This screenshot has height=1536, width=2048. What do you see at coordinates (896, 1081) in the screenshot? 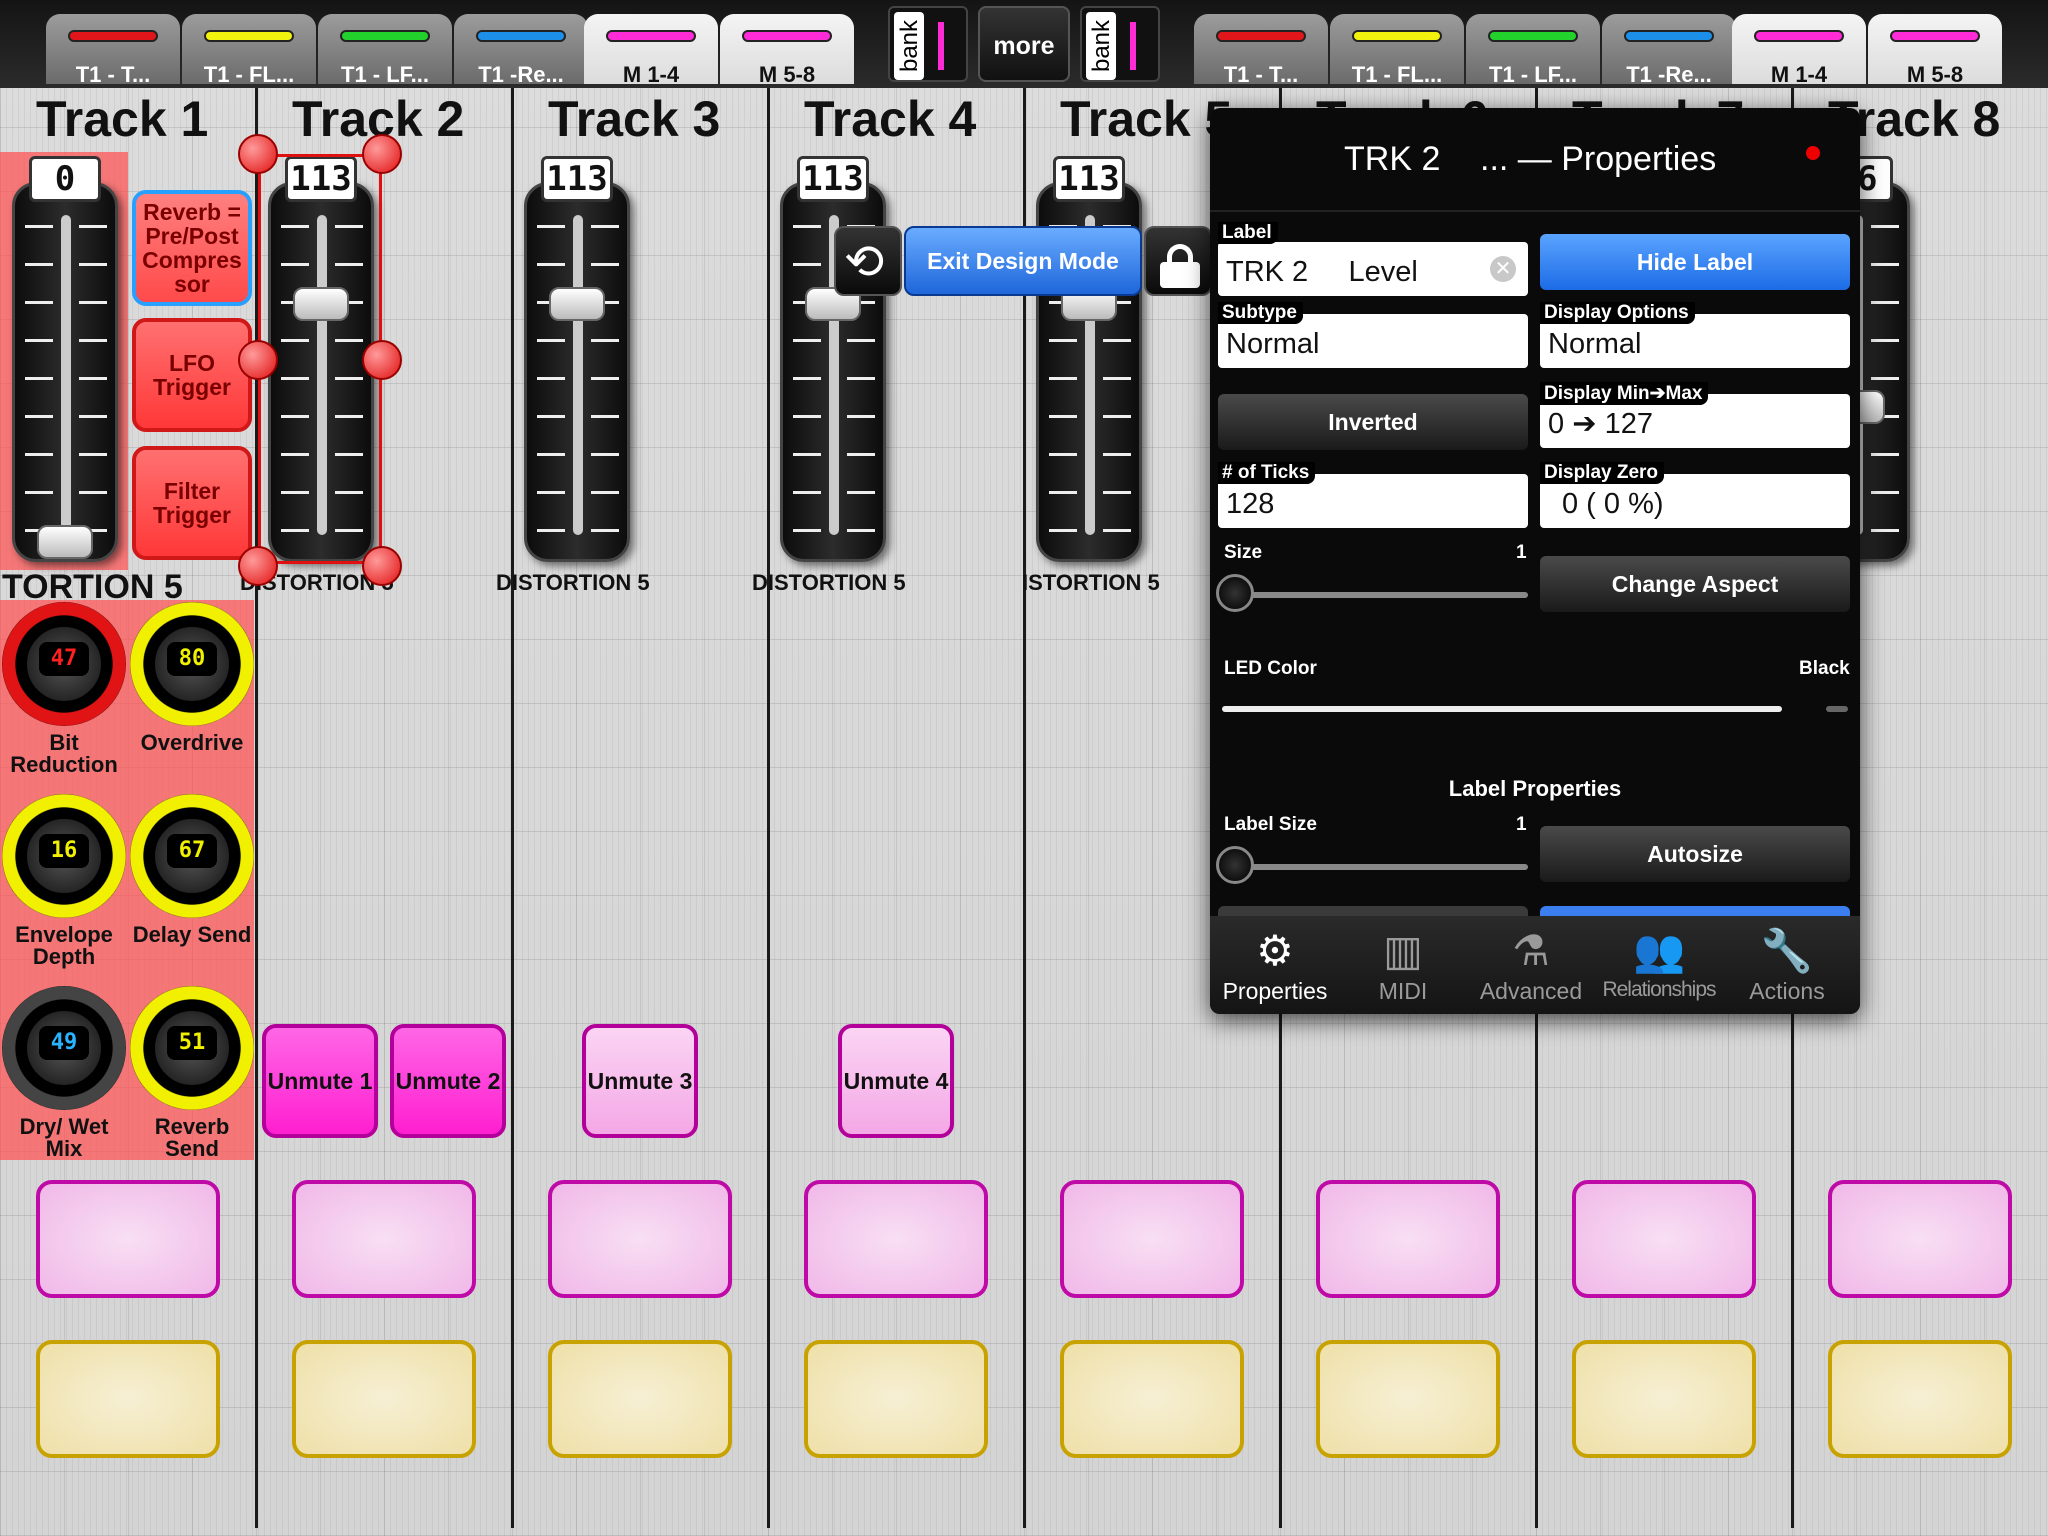
I see `unmute-4-button: Unmute 4` at bounding box center [896, 1081].